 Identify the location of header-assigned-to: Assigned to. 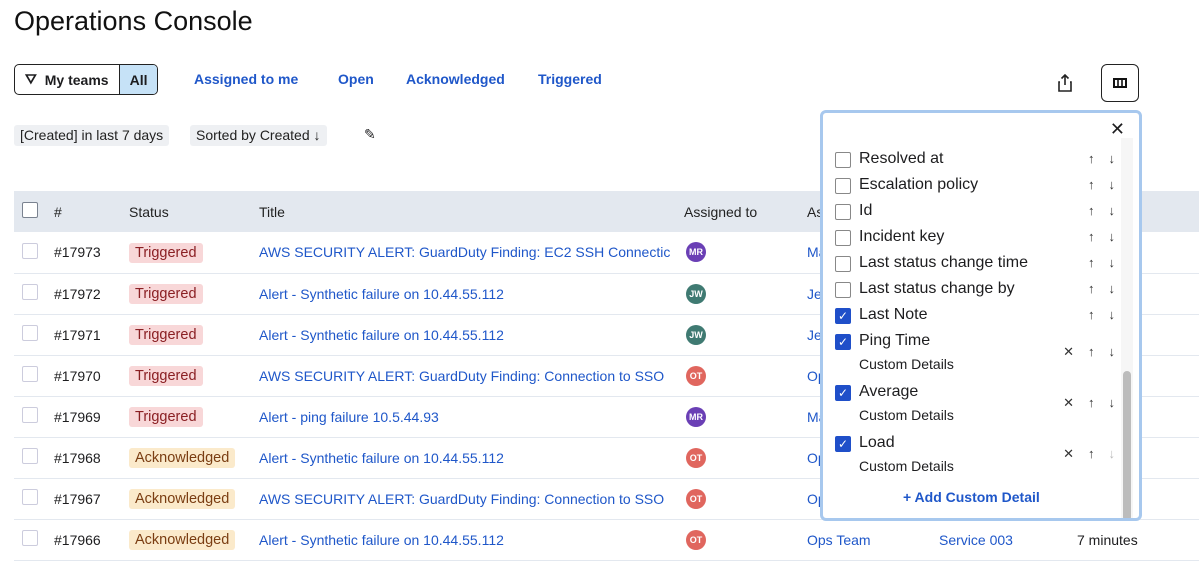
(745, 211).